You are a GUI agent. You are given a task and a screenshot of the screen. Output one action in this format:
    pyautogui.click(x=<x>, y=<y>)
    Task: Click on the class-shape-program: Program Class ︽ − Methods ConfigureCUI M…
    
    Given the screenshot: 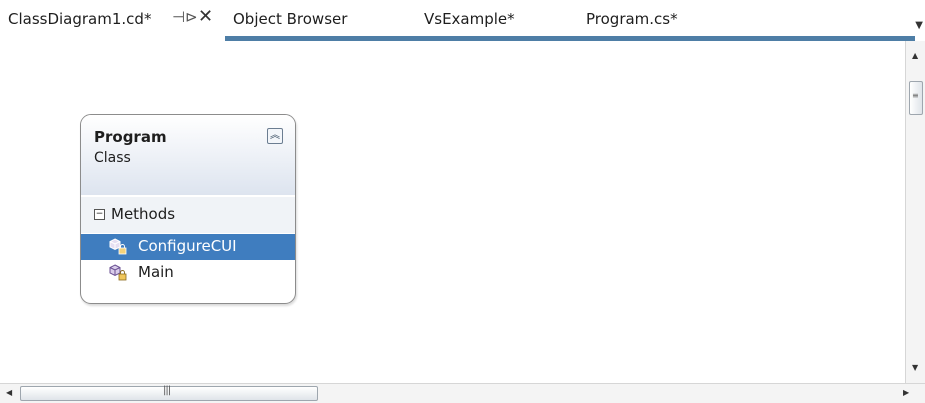 What is the action you would take?
    pyautogui.click(x=188, y=209)
    